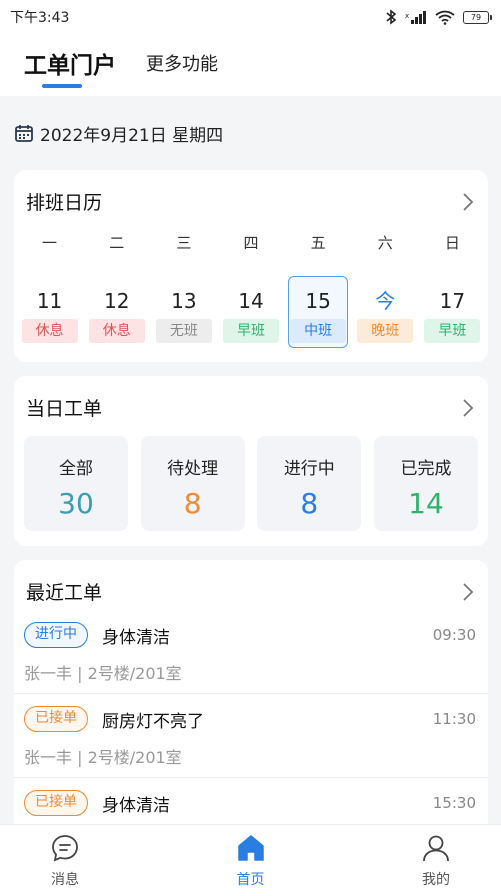 The height and width of the screenshot is (896, 501). I want to click on order-time: 11:30, so click(454, 719).